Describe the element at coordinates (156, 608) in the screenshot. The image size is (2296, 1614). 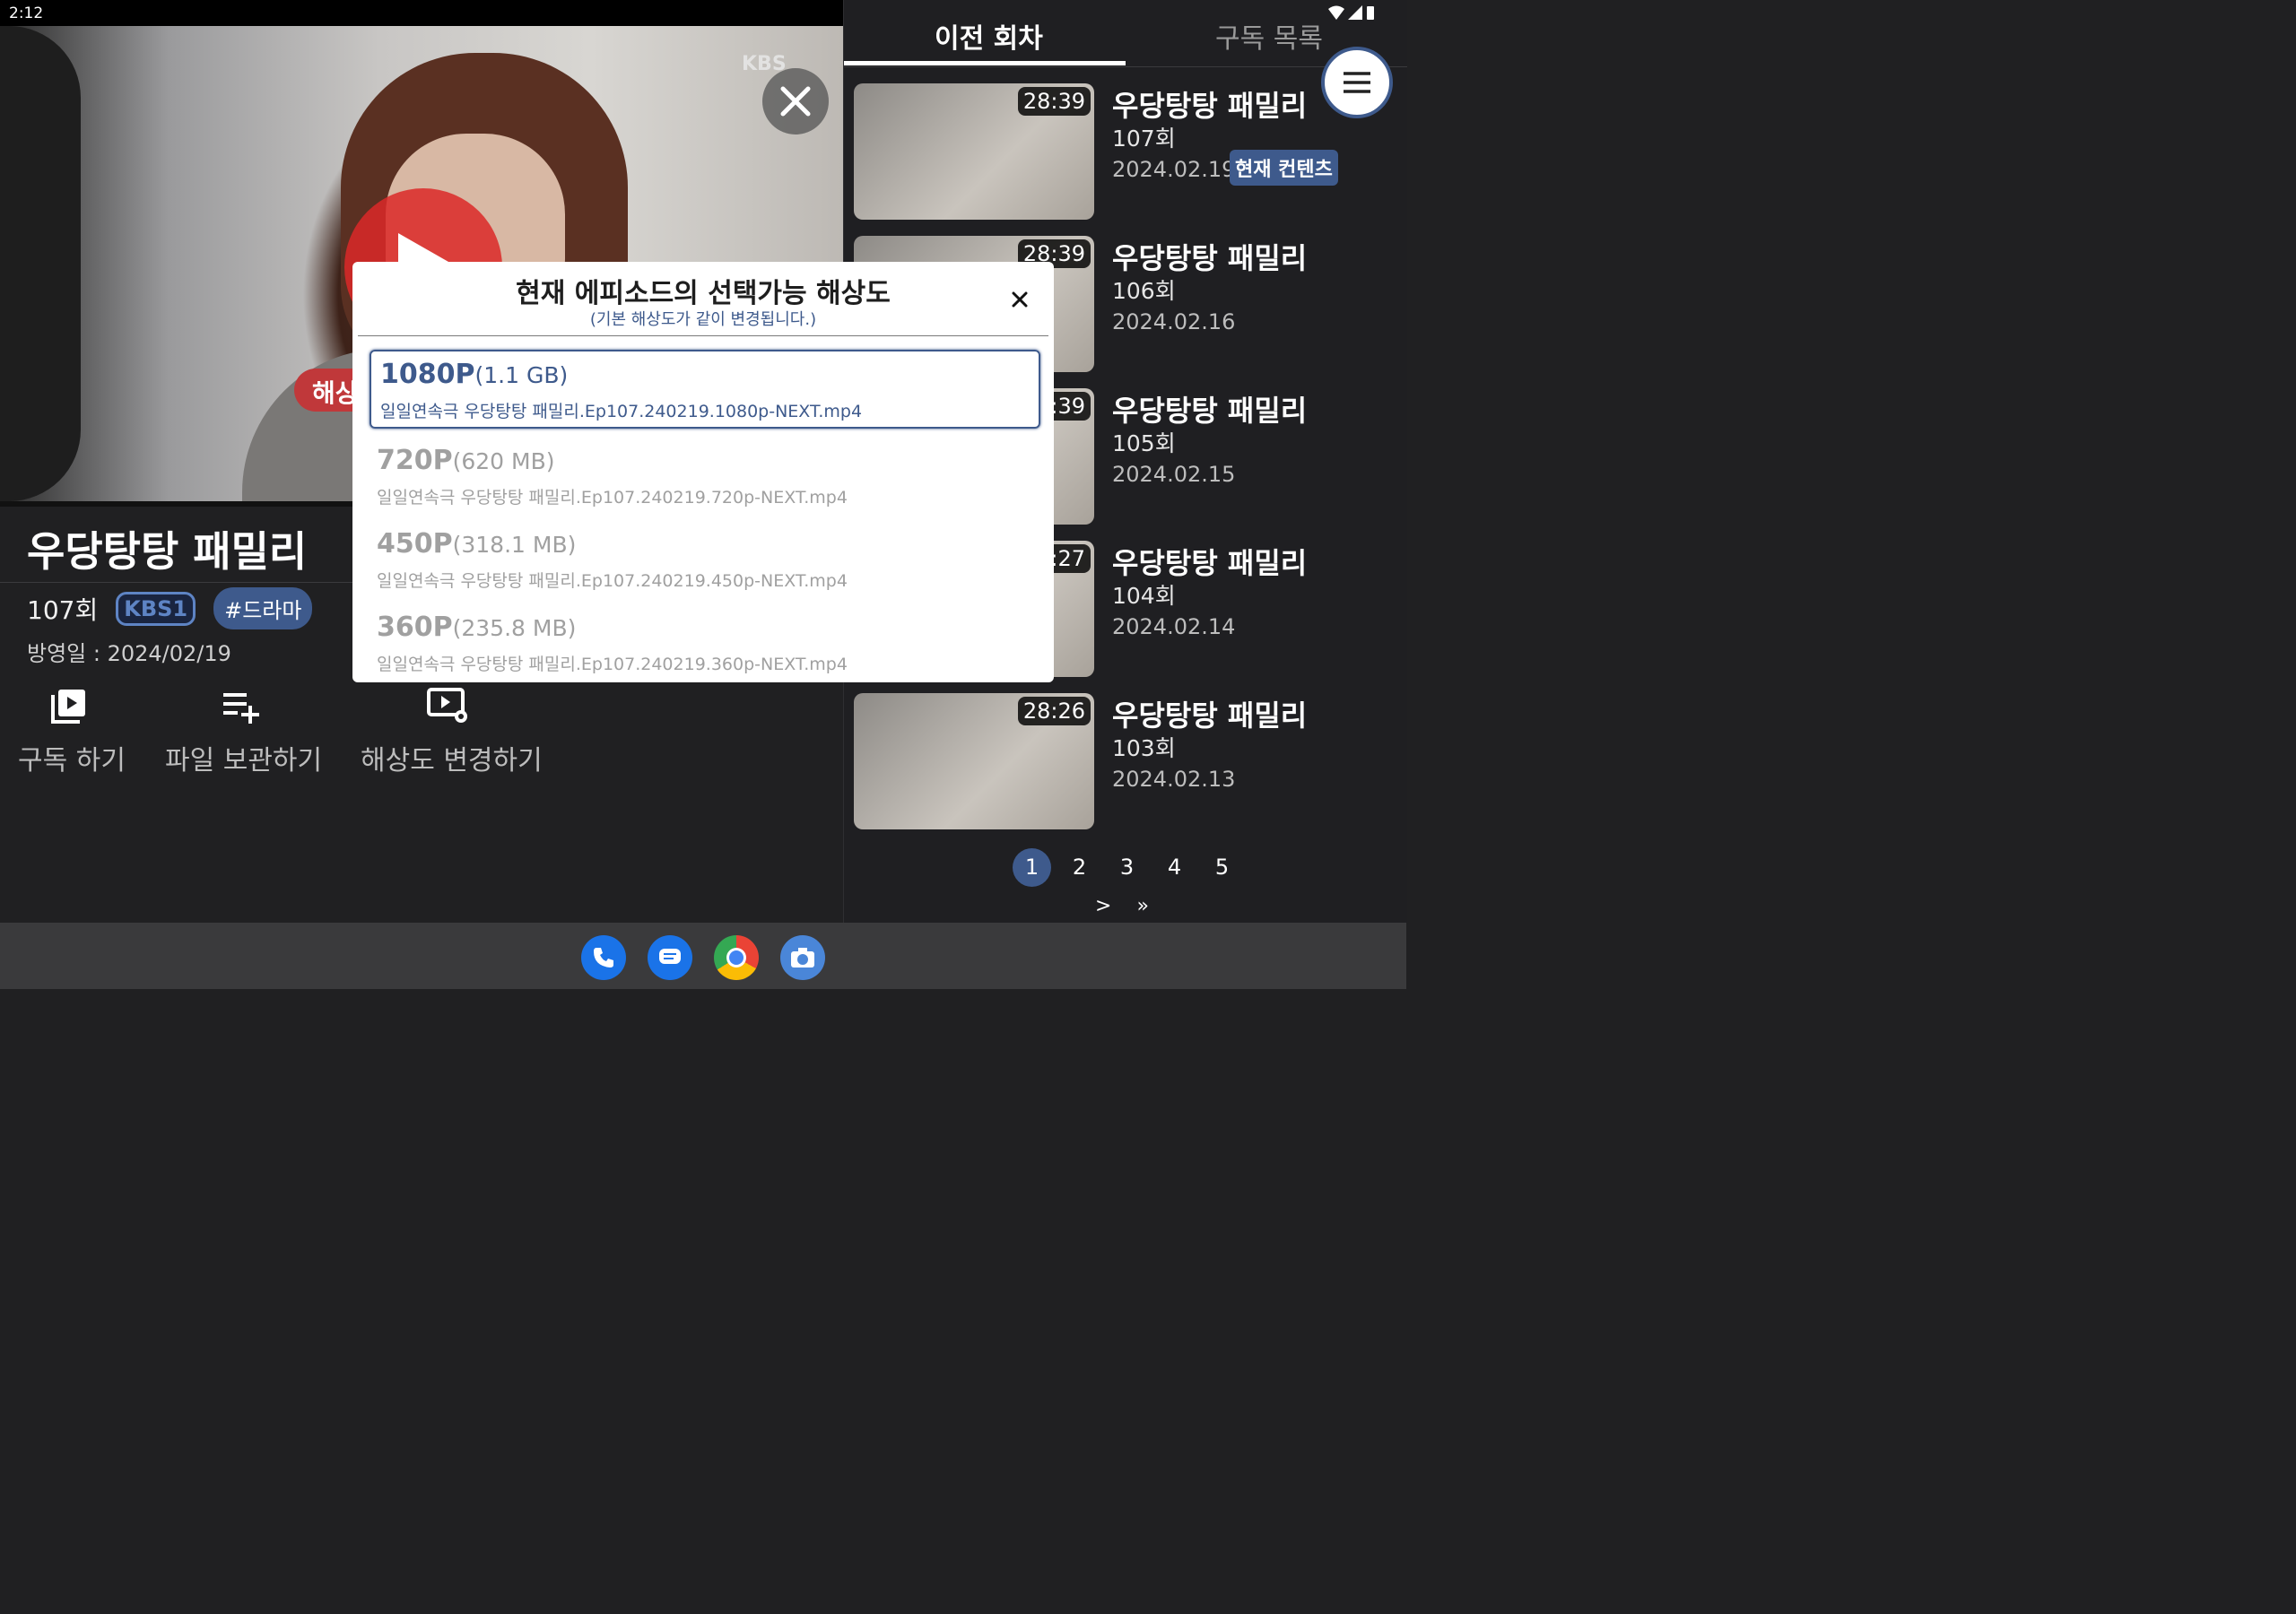
I see `channel-badge: KBS1` at that location.